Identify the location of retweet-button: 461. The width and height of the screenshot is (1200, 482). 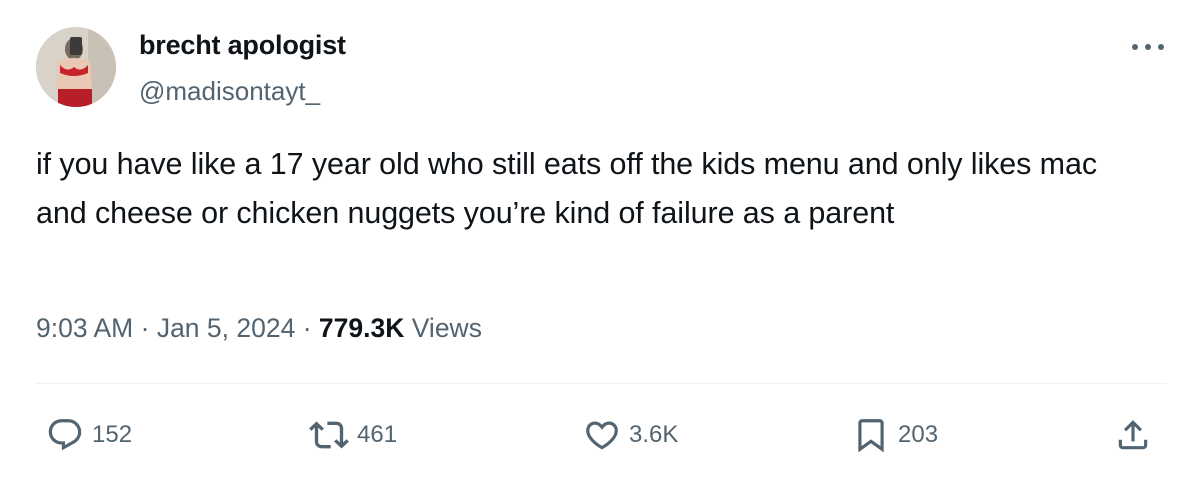
(353, 435).